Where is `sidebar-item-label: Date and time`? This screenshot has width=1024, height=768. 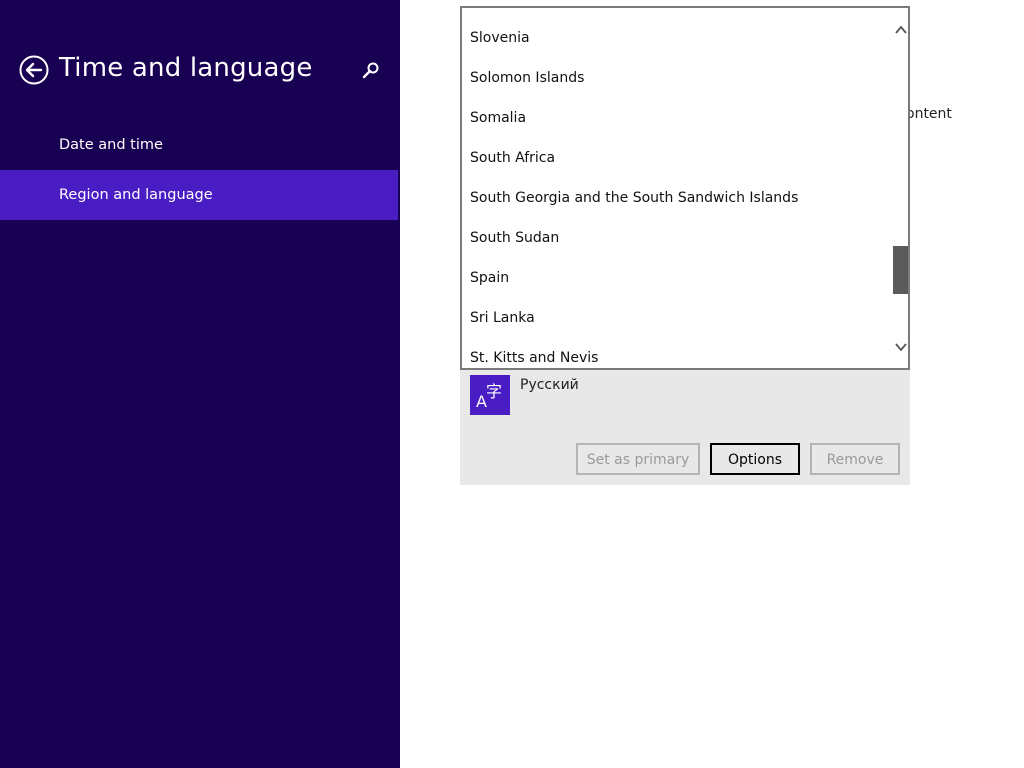
sidebar-item-label: Date and time is located at coordinates (111, 145).